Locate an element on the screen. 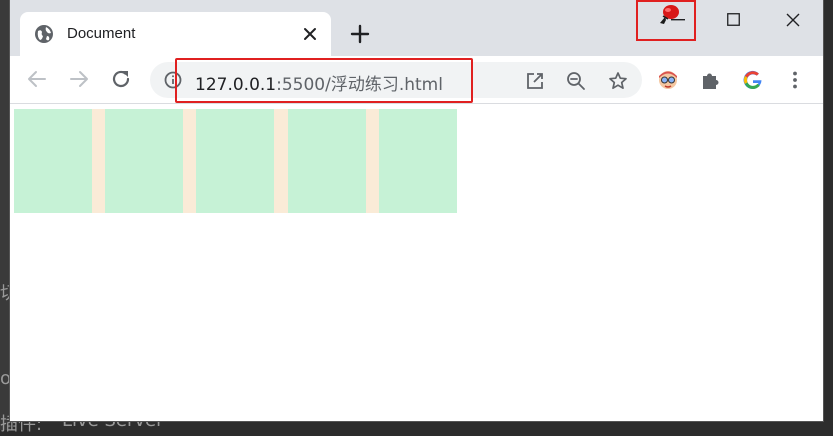 Image resolution: width=833 pixels, height=436 pixels. maximize-button is located at coordinates (733, 20).